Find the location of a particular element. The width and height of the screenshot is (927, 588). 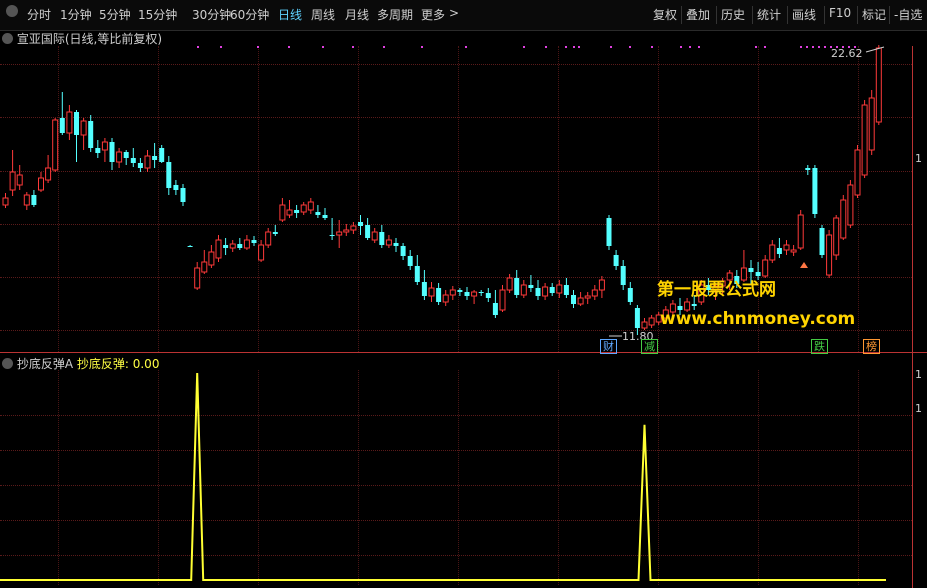

event-badge: 减 is located at coordinates (649, 346).